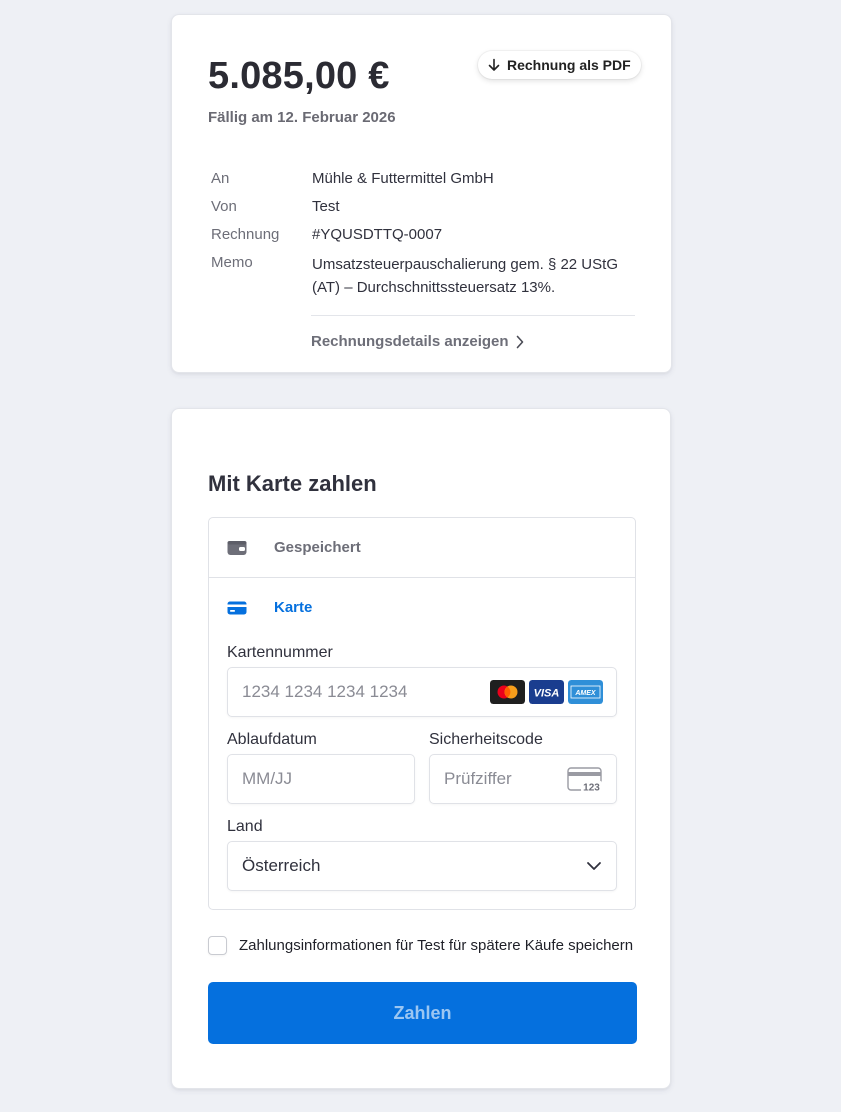 The image size is (841, 1112). I want to click on payment-title: Mit Karte zahlen, so click(292, 483).